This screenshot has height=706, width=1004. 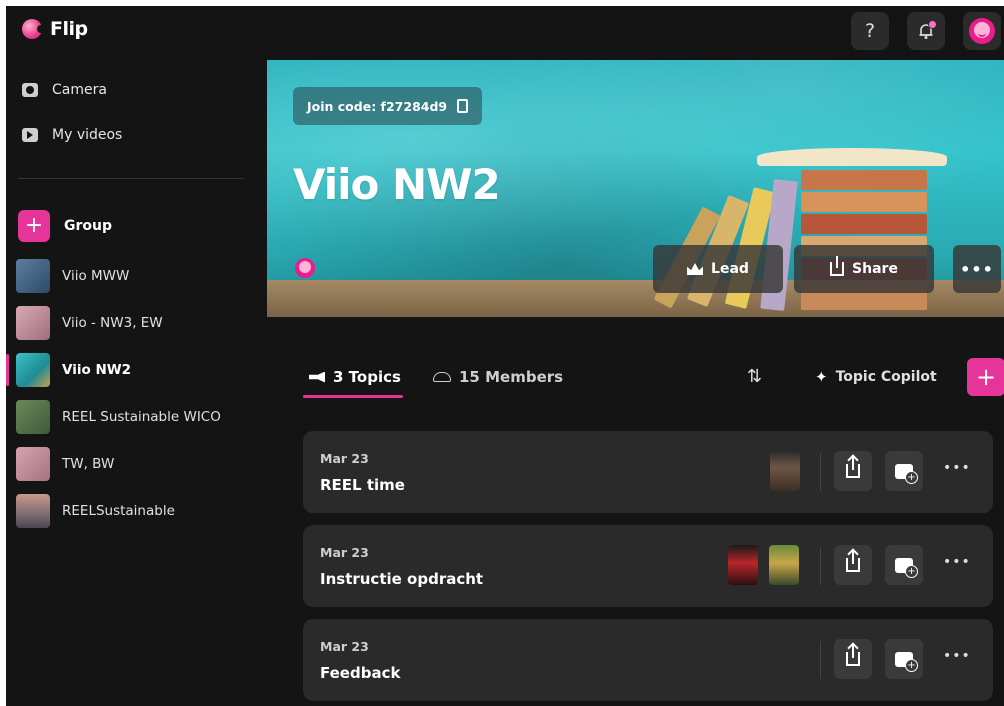 I want to click on more-icon: •••, so click(x=977, y=269).